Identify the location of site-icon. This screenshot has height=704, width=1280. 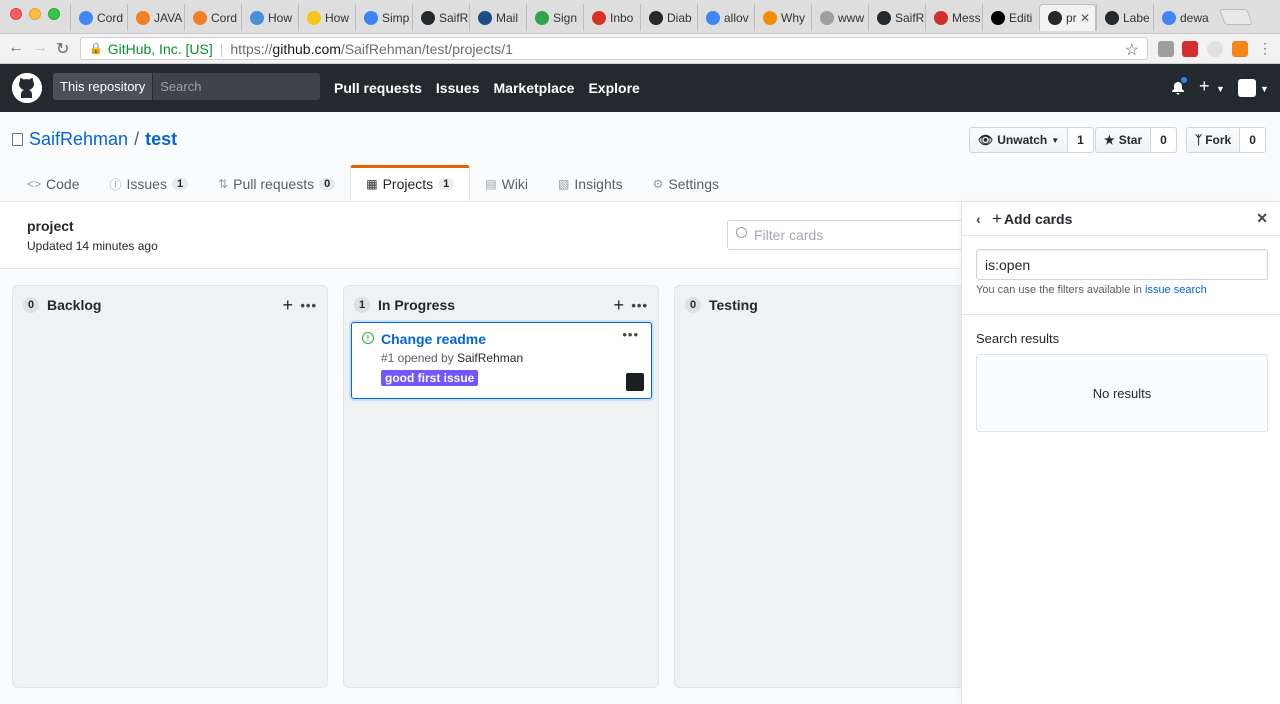
(770, 17).